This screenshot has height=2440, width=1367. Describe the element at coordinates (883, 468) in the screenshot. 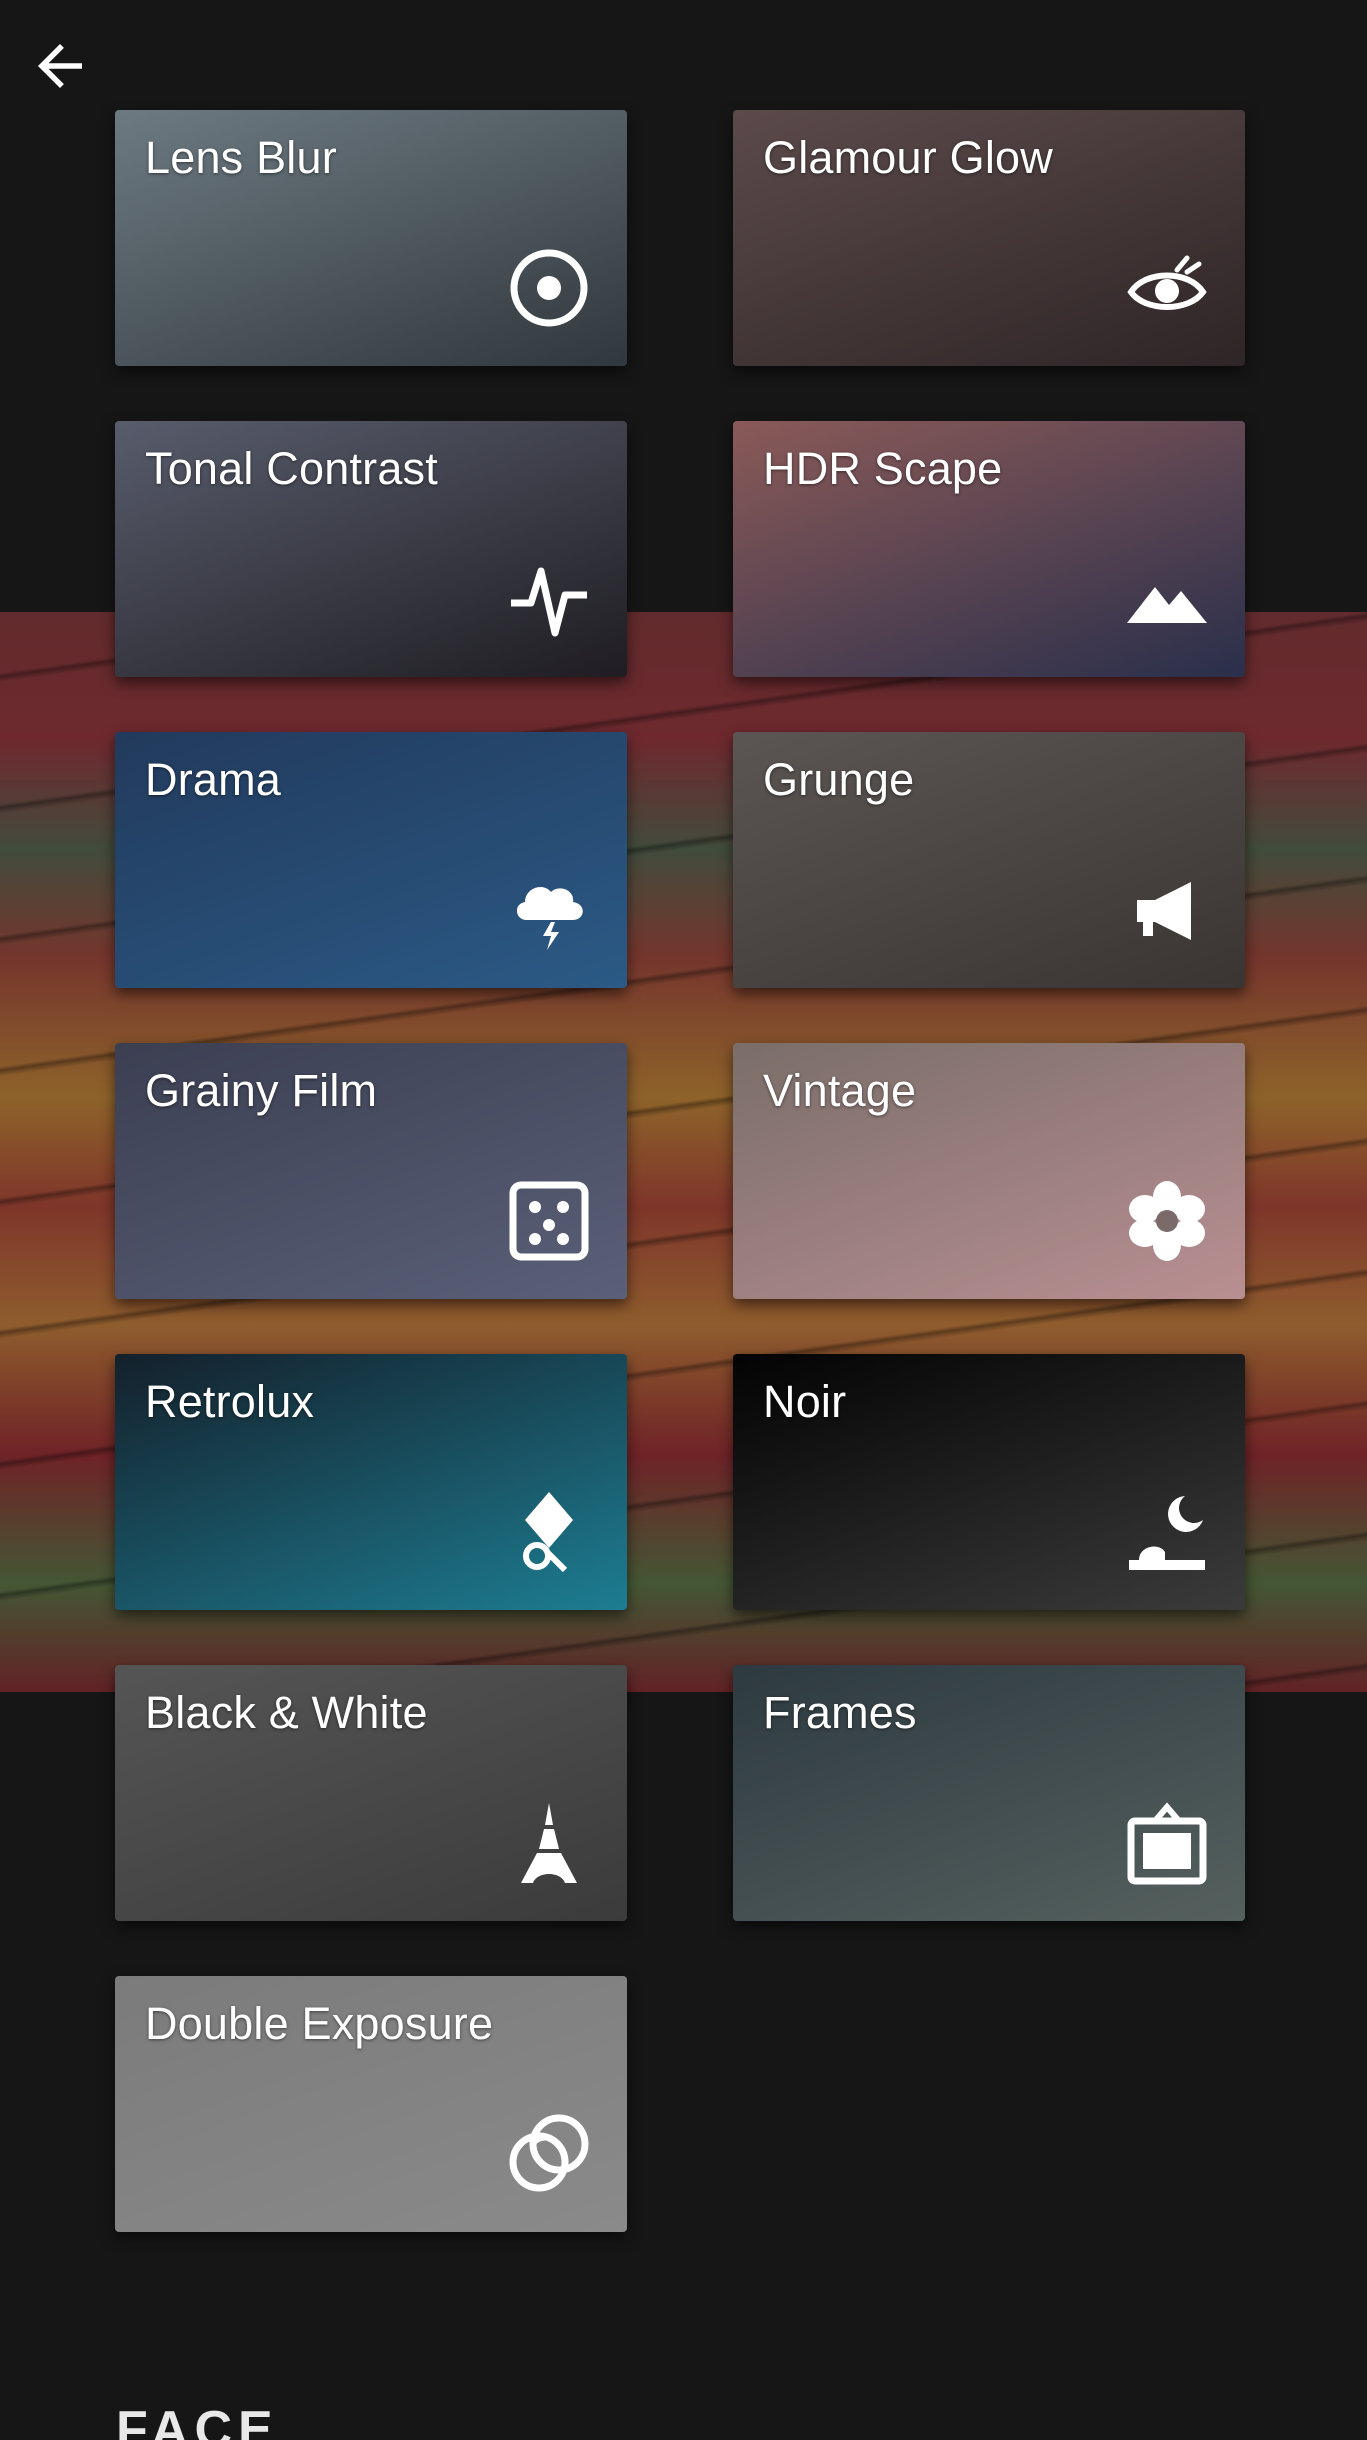

I see `tool-label: HDR Scape` at that location.